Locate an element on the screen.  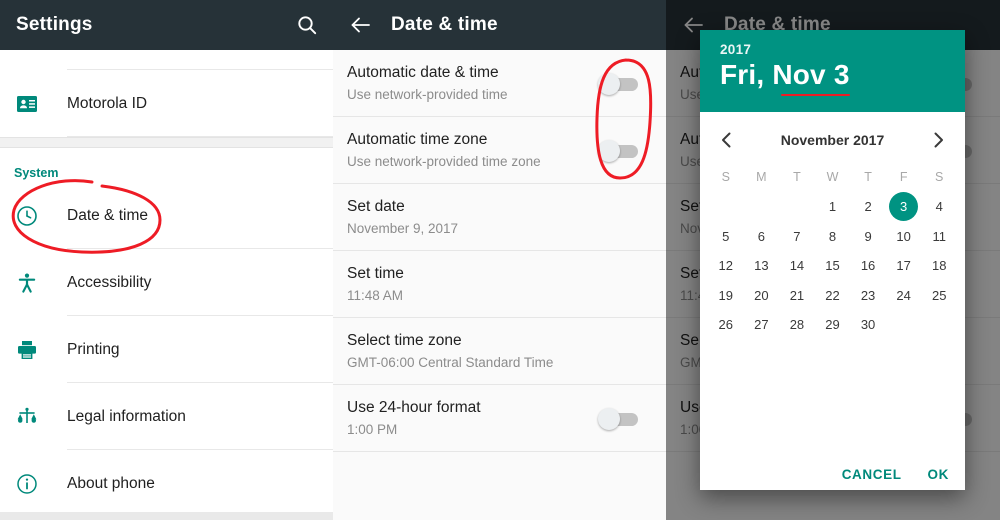
calendar-day: 20 is located at coordinates (762, 296).